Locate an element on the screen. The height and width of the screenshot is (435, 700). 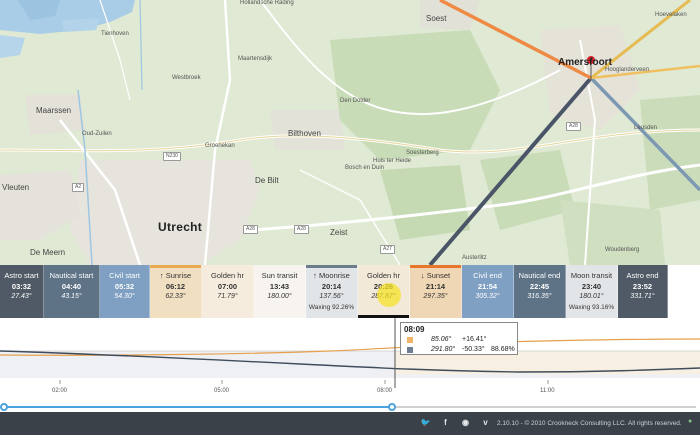
facebook-icon: f is located at coordinates (445, 422).